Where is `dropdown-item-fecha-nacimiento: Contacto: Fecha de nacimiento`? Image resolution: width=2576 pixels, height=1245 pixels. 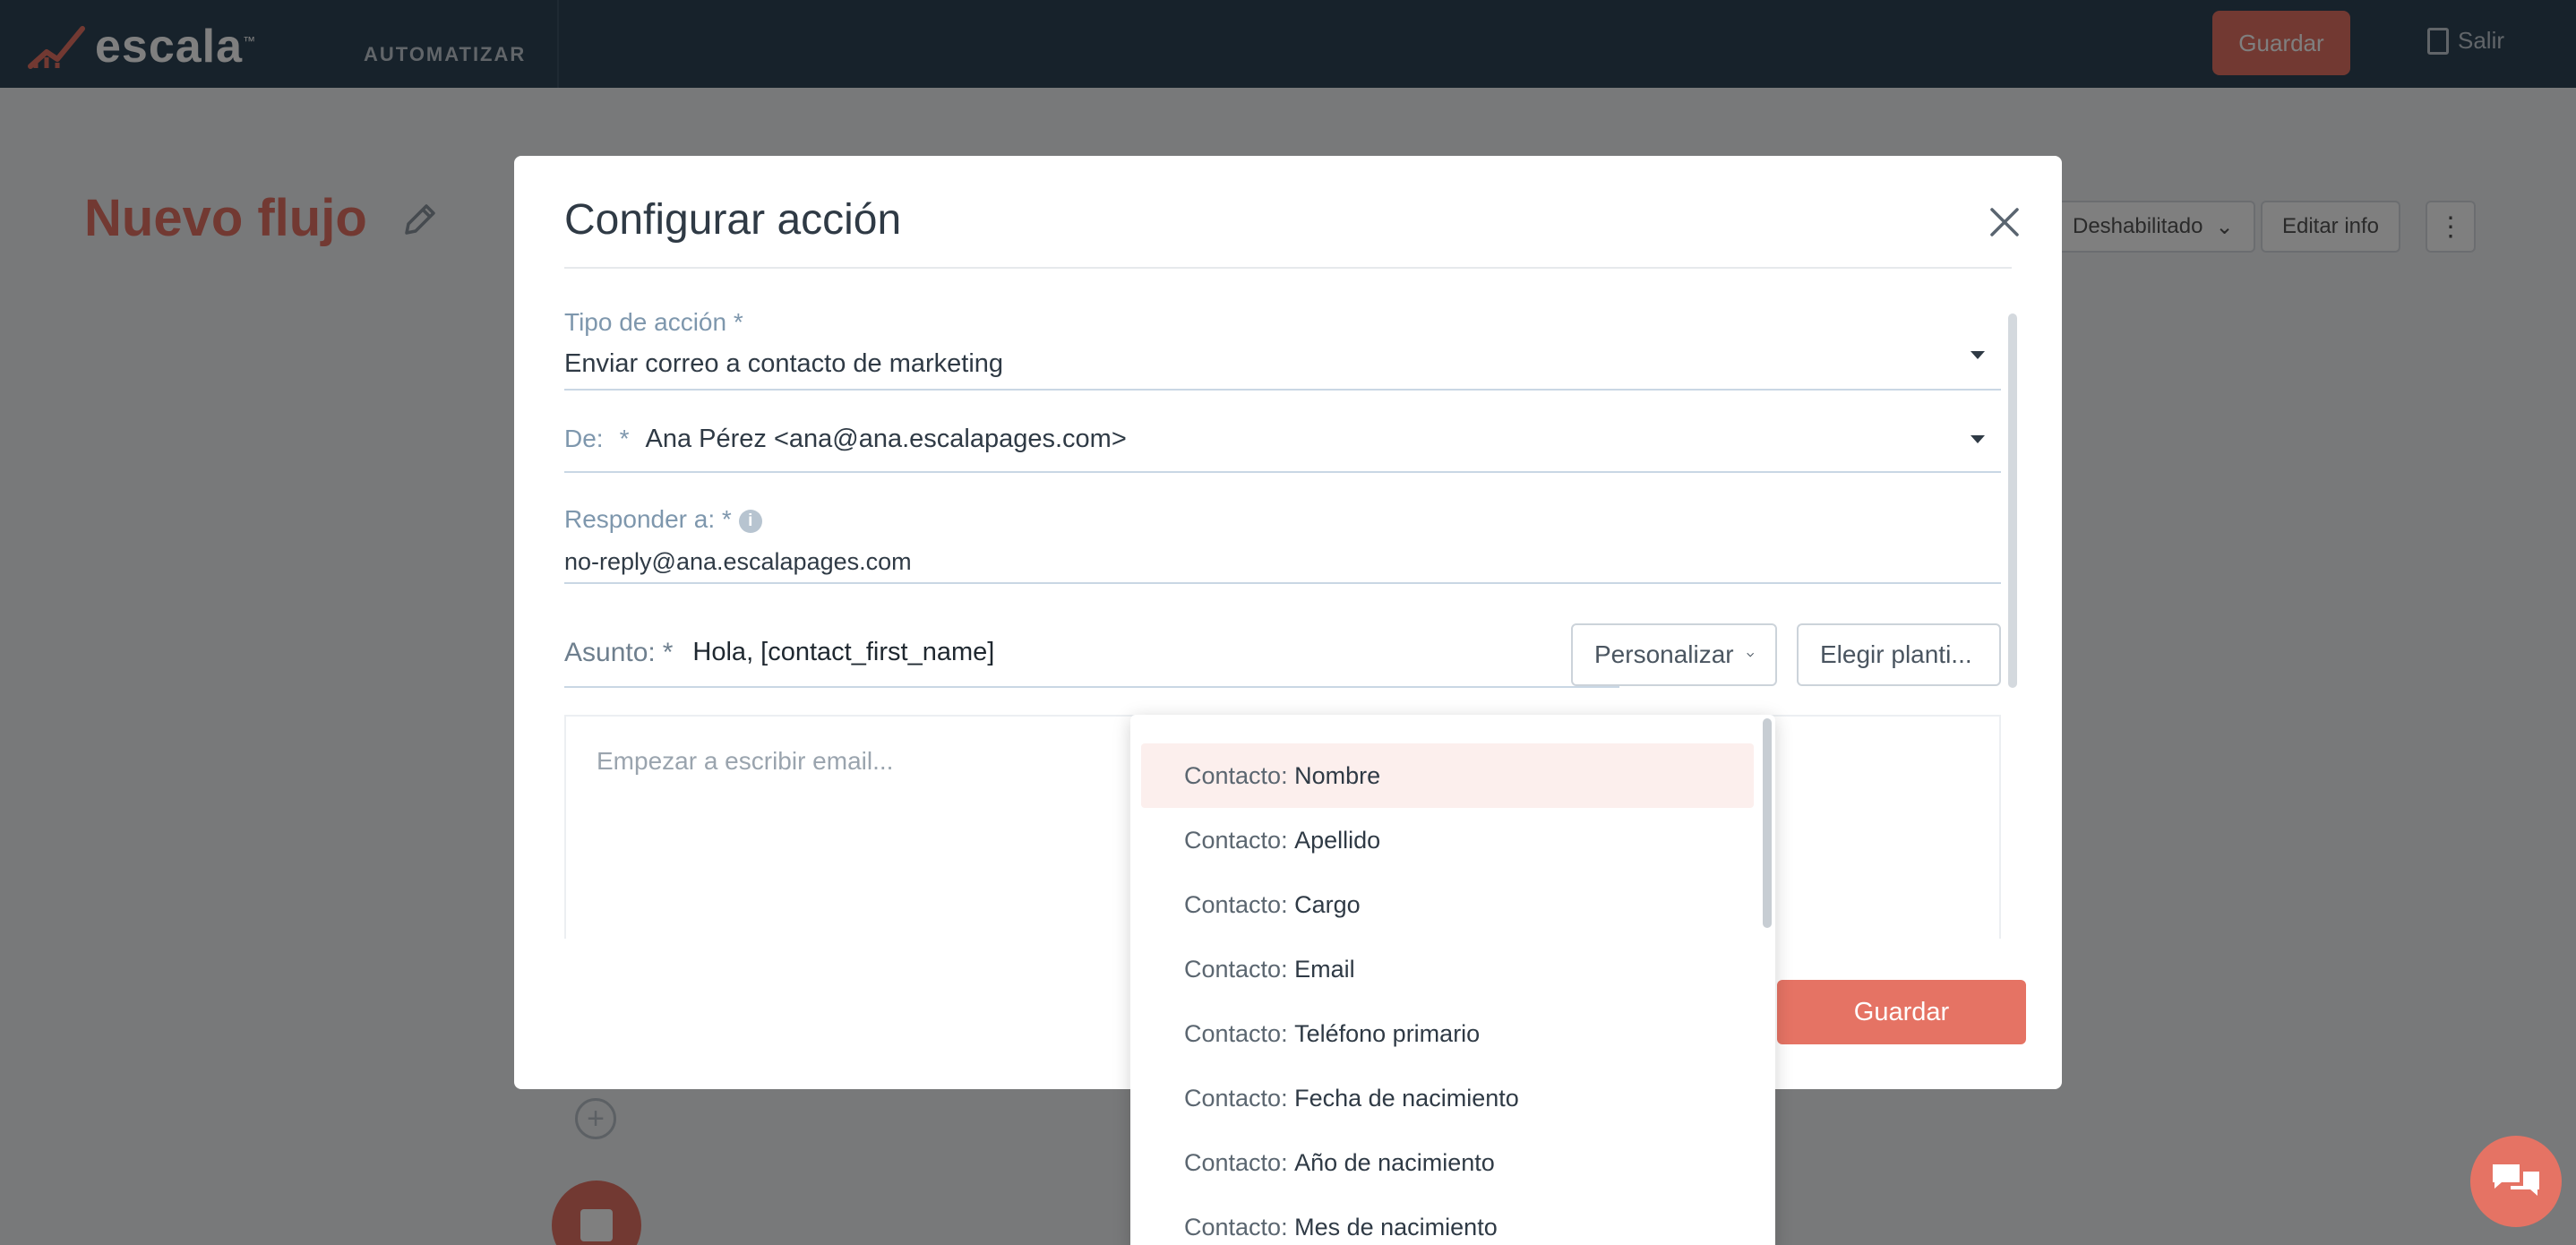 dropdown-item-fecha-nacimiento: Contacto: Fecha de nacimiento is located at coordinates (1447, 1098).